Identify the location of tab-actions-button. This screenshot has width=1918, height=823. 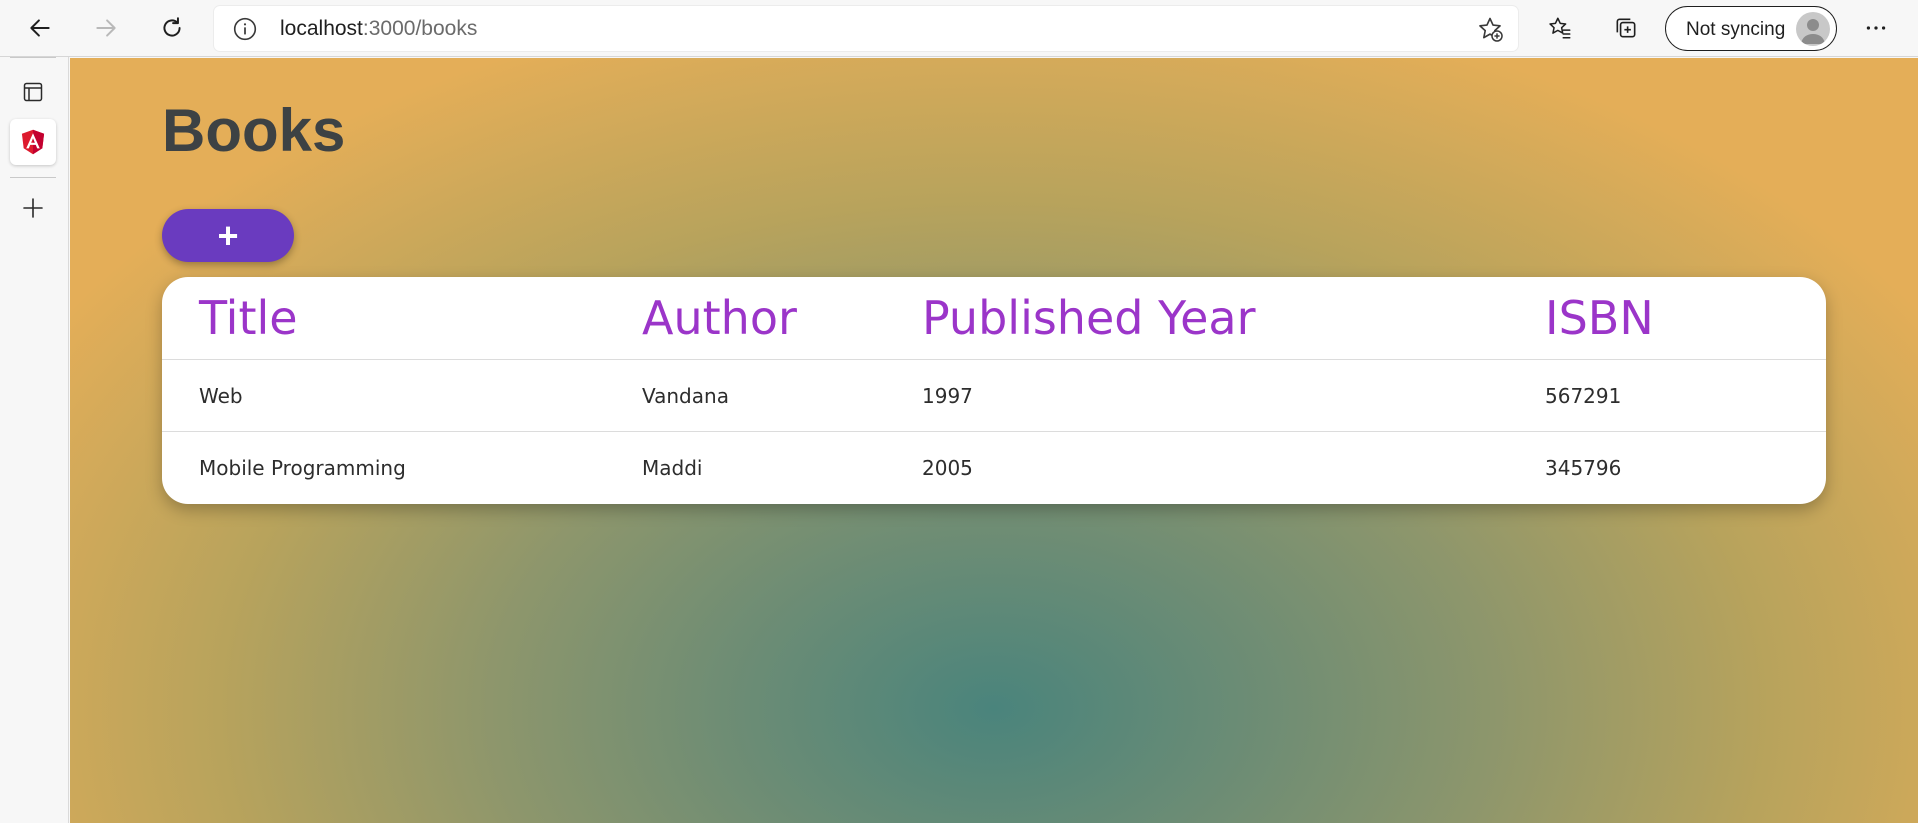
(33, 92).